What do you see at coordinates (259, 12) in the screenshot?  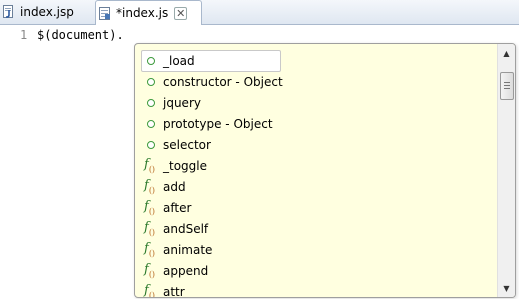 I see `editor-tab-bar: index.jsp *index.js ✕` at bounding box center [259, 12].